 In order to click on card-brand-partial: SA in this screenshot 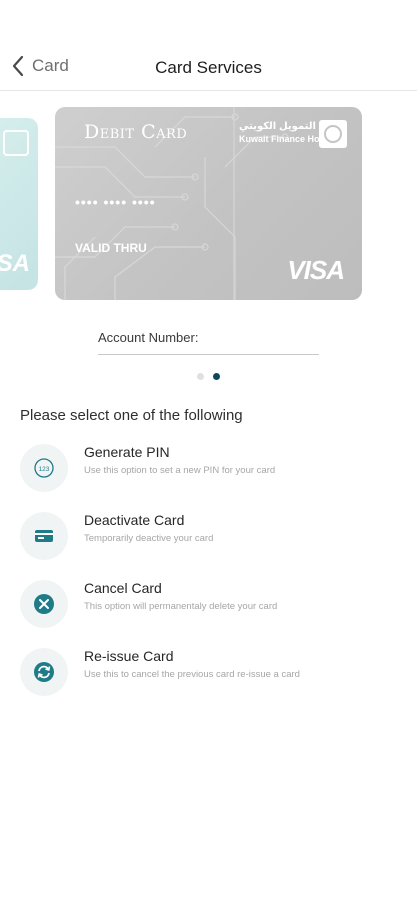, I will do `click(15, 263)`.